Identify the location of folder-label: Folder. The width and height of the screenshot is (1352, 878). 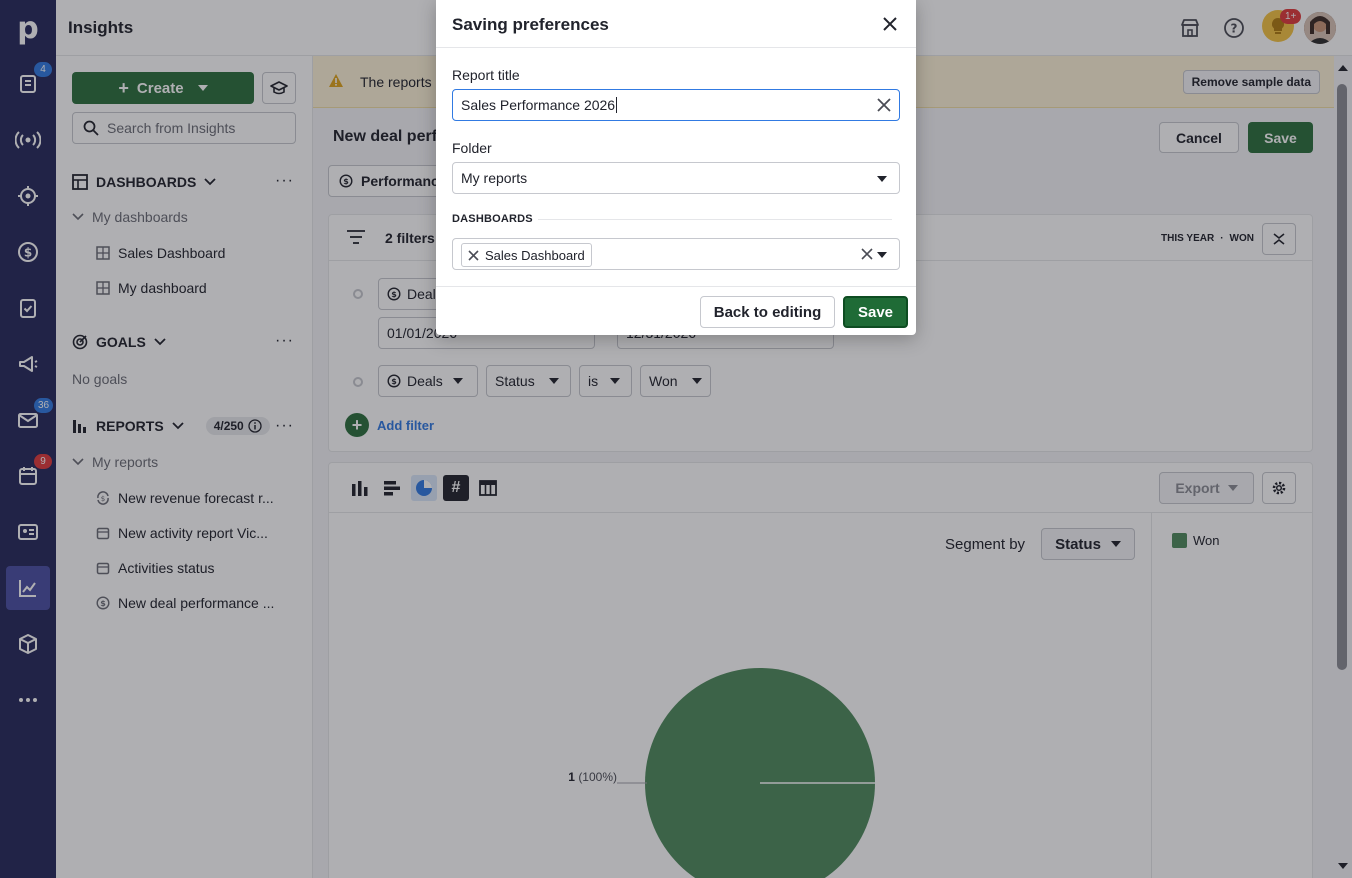
(472, 148).